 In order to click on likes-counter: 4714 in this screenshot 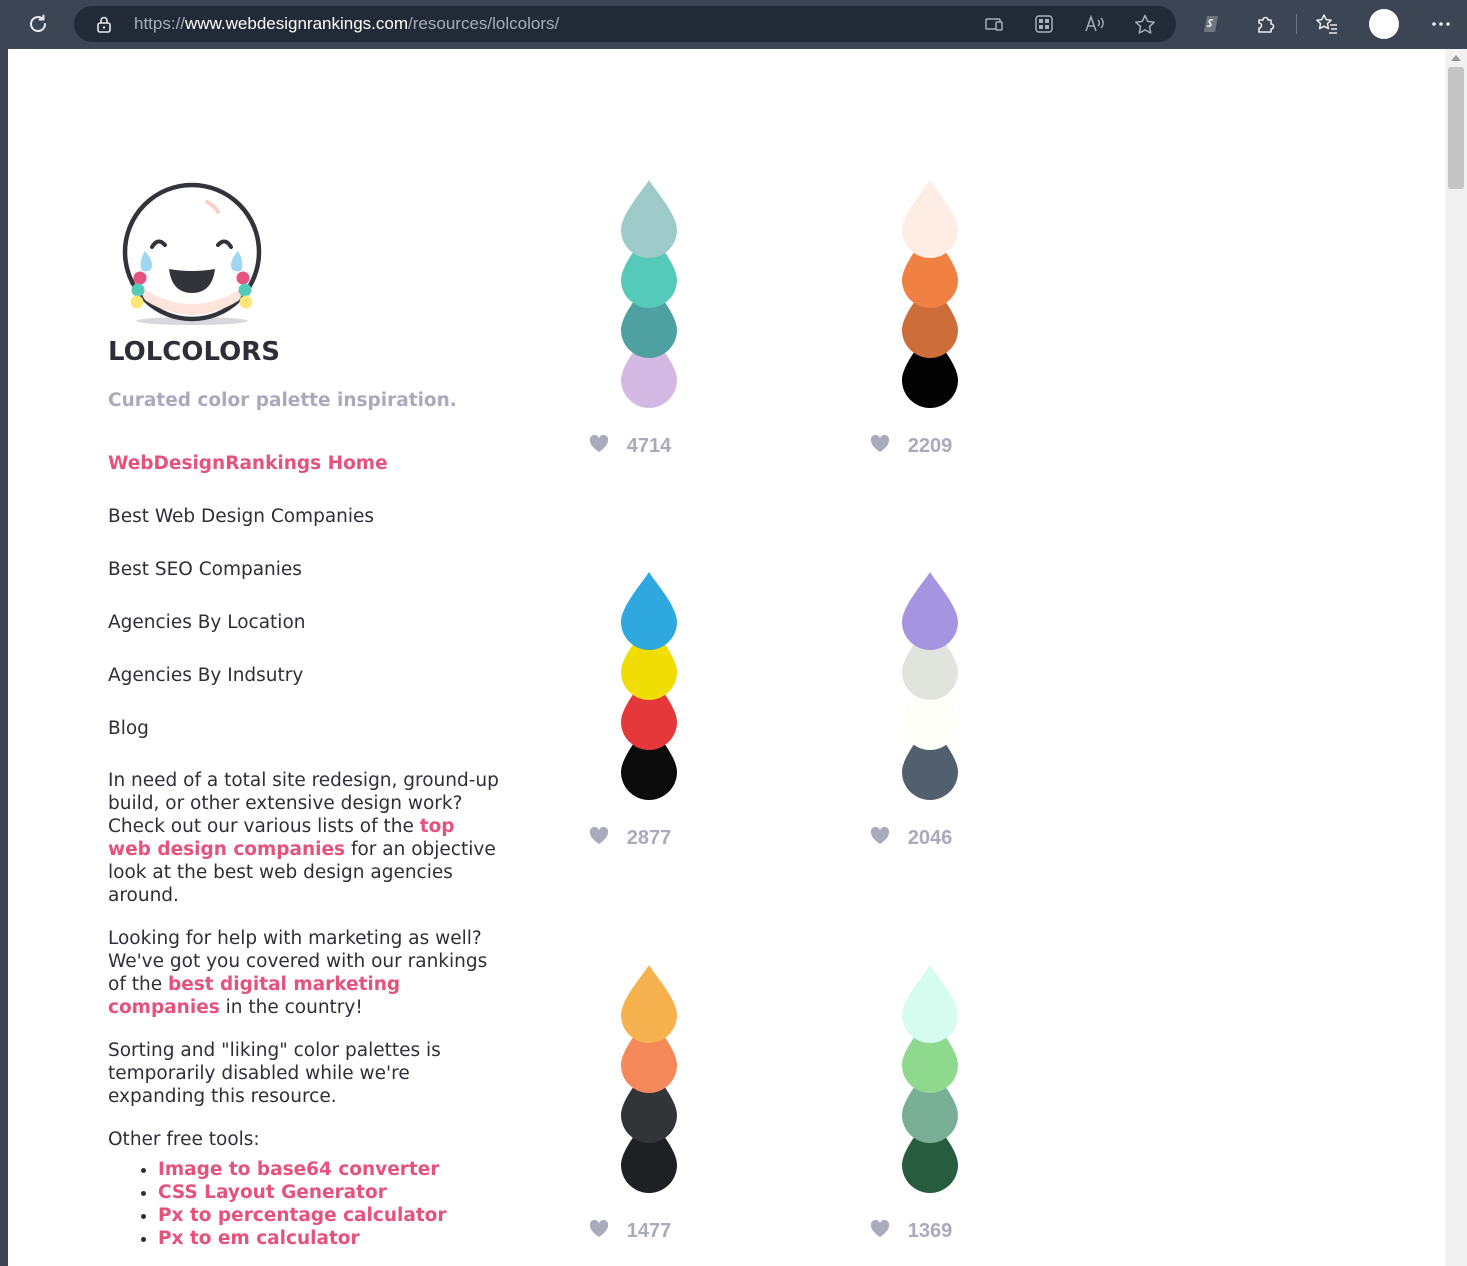, I will do `click(649, 446)`.